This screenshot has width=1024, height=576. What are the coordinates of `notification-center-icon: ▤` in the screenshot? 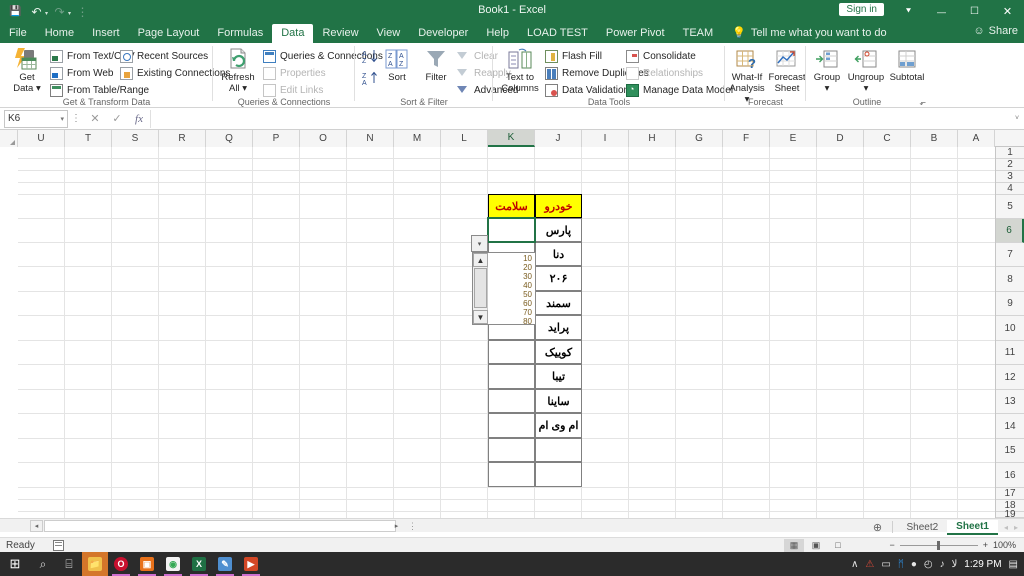 It's located at (1013, 564).